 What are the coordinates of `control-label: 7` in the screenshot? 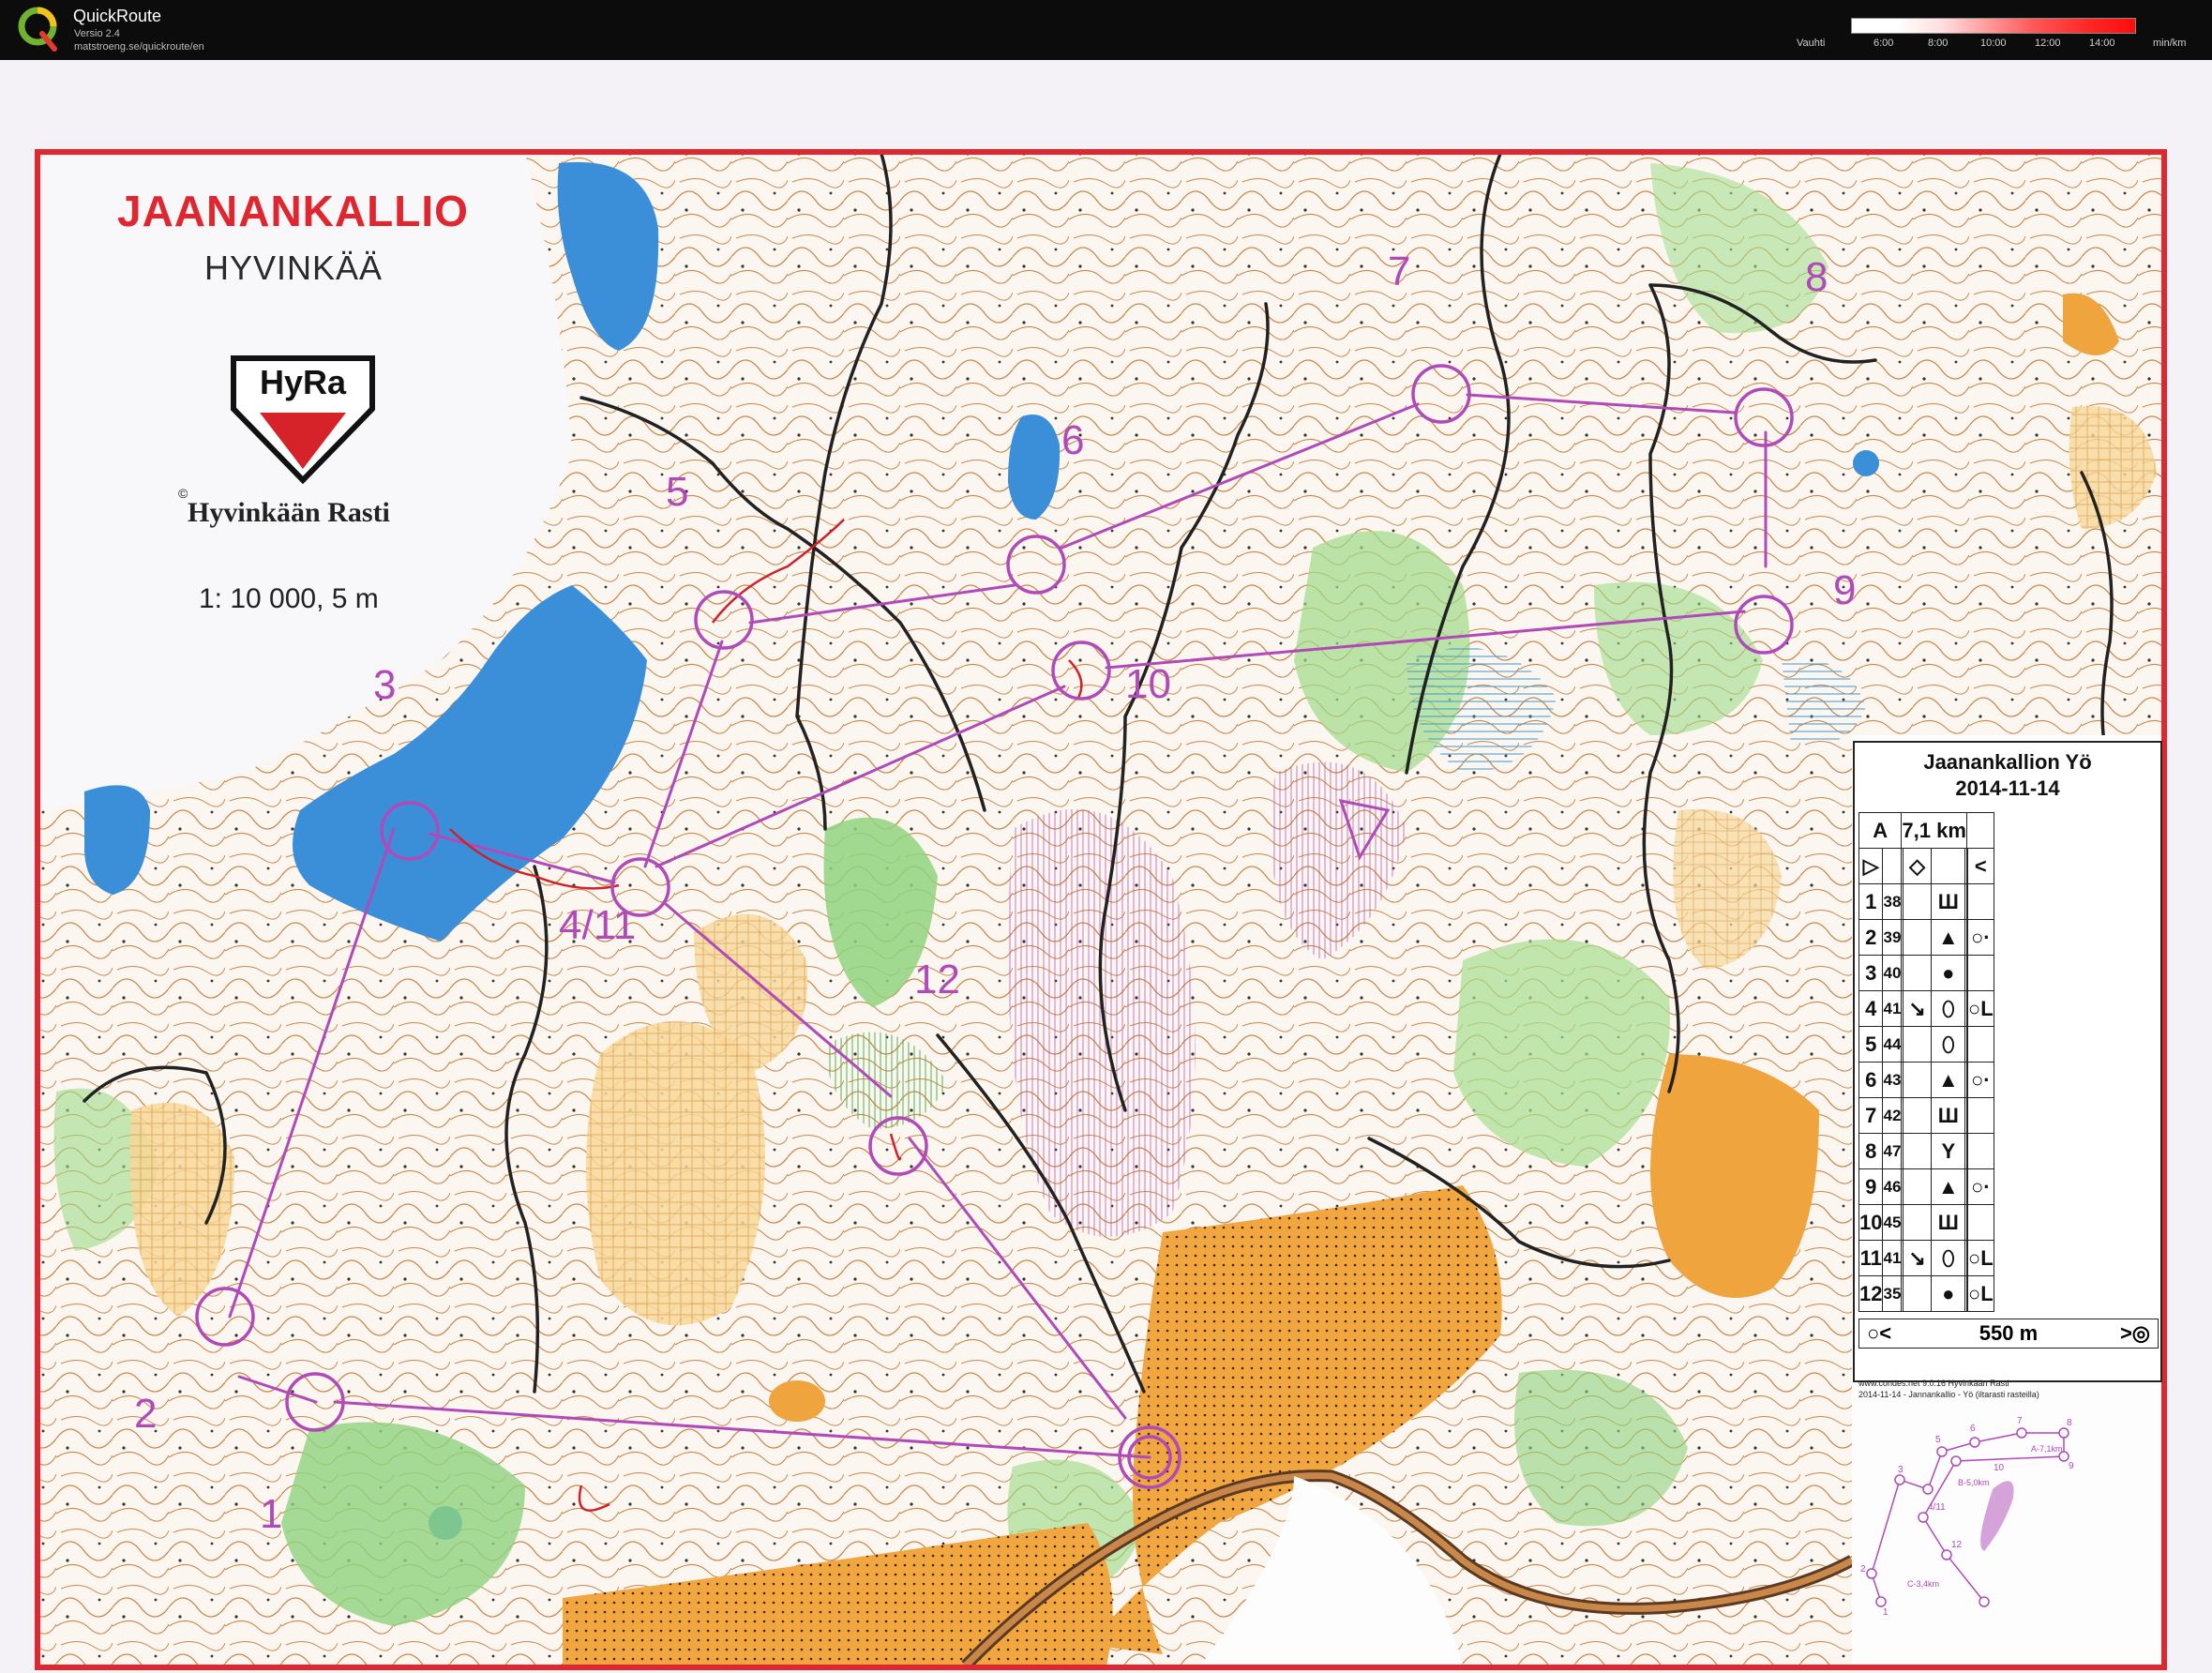 It's located at (1399, 271).